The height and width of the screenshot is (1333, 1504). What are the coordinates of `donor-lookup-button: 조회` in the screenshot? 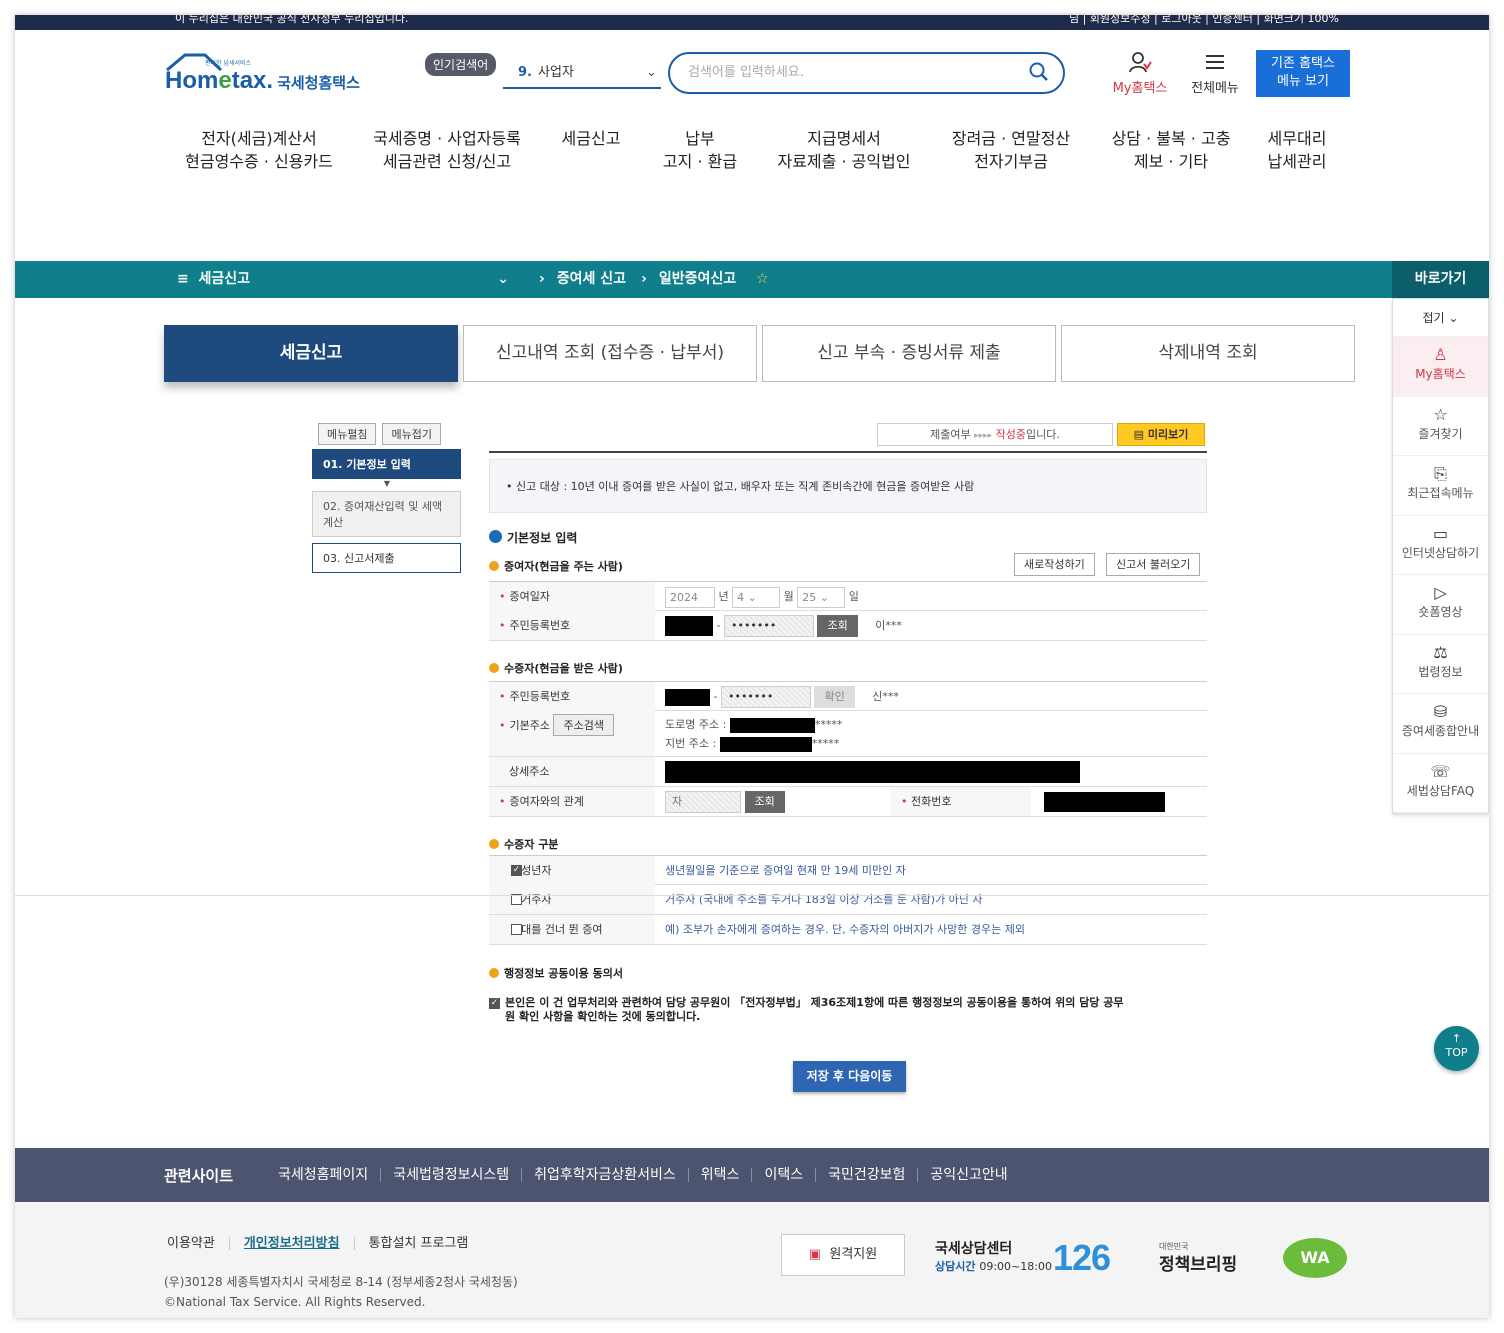 It's located at (837, 626).